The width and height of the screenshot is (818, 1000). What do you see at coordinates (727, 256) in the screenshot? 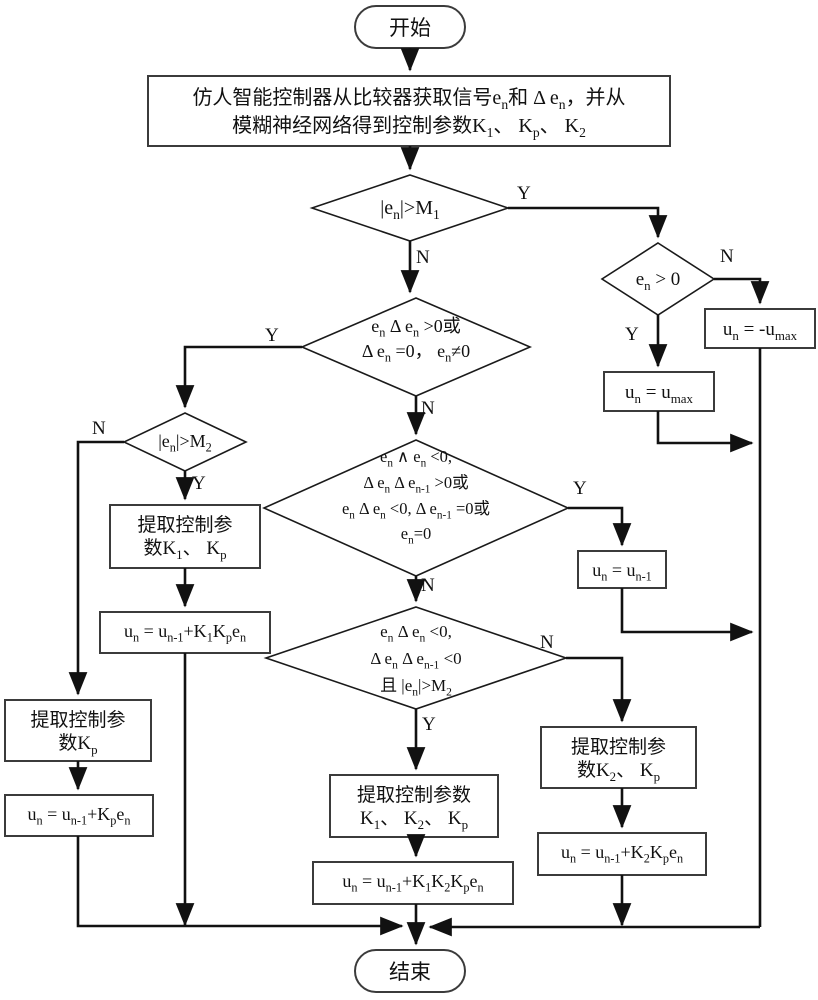
I see `edge-label-engt0-no: N` at bounding box center [727, 256].